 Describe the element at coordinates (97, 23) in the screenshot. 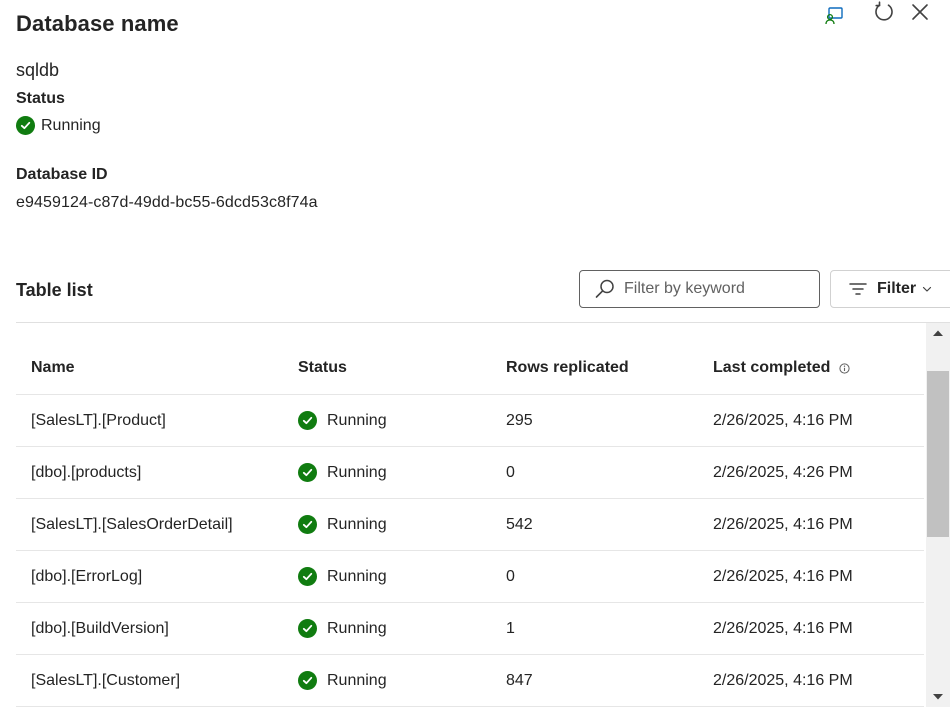

I see `panel-title: Database name` at that location.